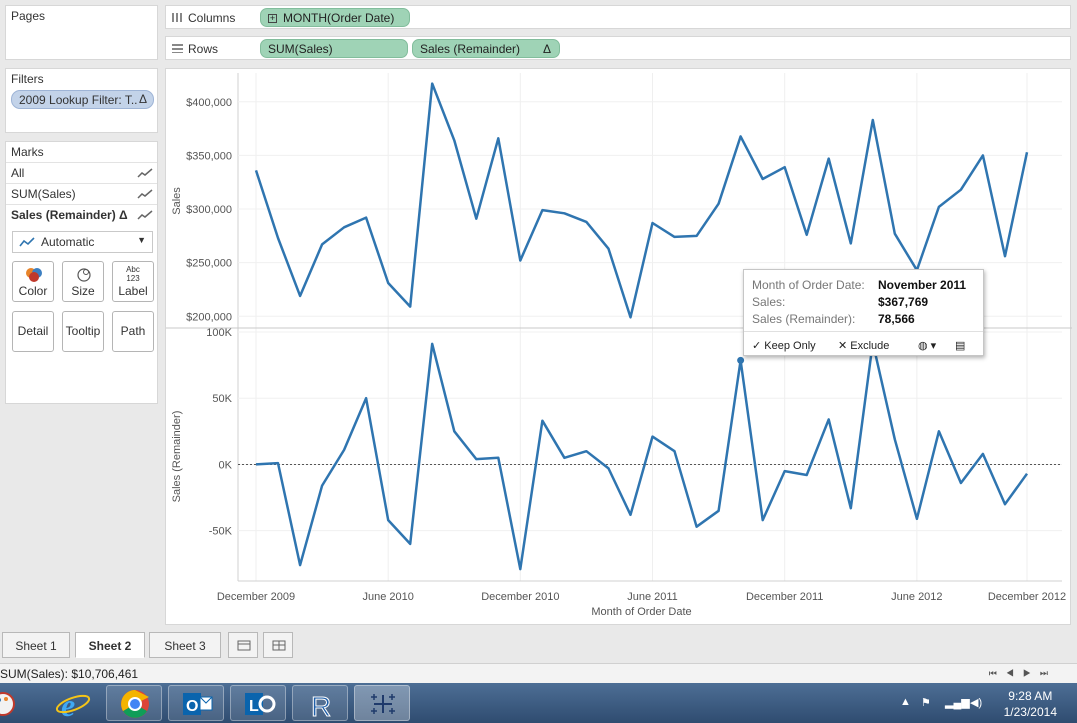 The width and height of the screenshot is (1077, 723). I want to click on marks-row-label: Sales (Remainder) Δ, so click(69, 215).